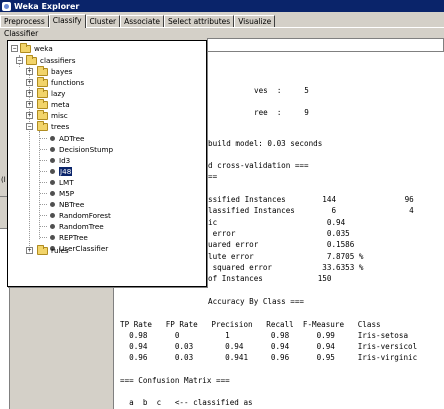 Image resolution: width=444 pixels, height=409 pixels. Describe the element at coordinates (256, 301) in the screenshot. I see `output-line: Accuracy By Class ===` at that location.